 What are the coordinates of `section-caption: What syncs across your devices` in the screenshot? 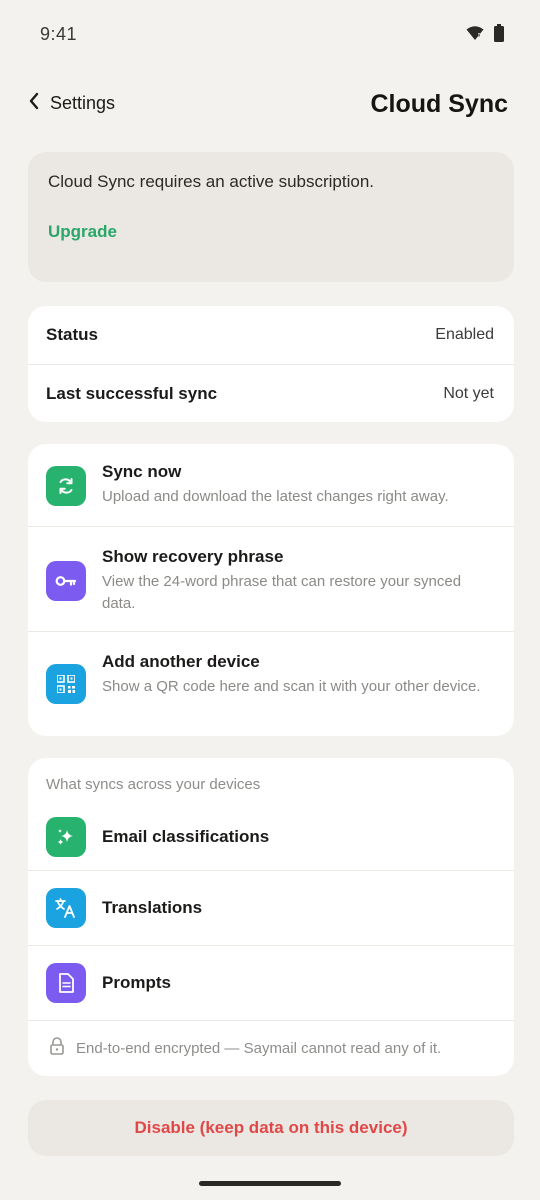 It's located at (153, 784).